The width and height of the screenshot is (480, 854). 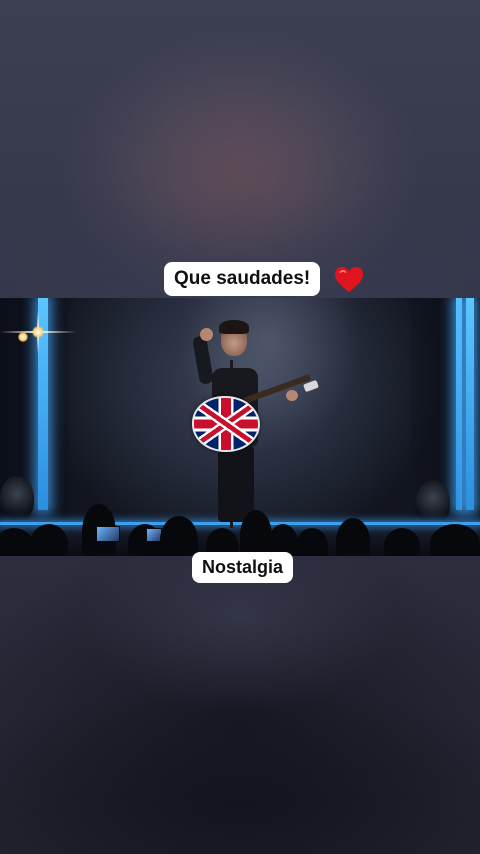 What do you see at coordinates (236, 484) in the screenshot?
I see `performer-legs` at bounding box center [236, 484].